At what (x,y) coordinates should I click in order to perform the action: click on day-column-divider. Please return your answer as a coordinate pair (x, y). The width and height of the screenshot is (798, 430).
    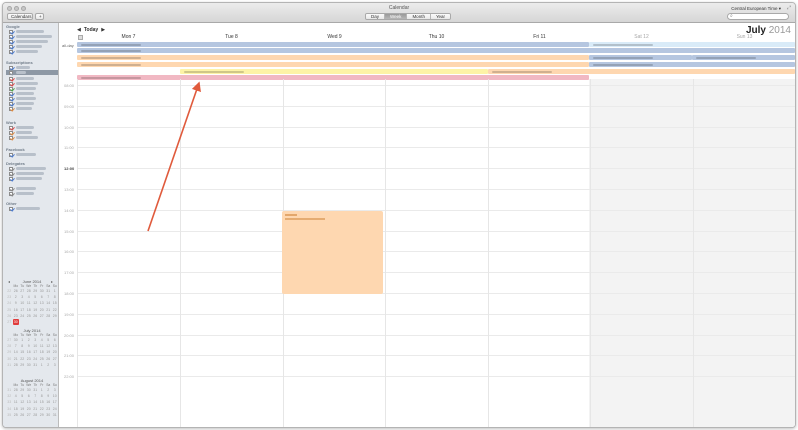
    Looking at the image, I should click on (795, 253).